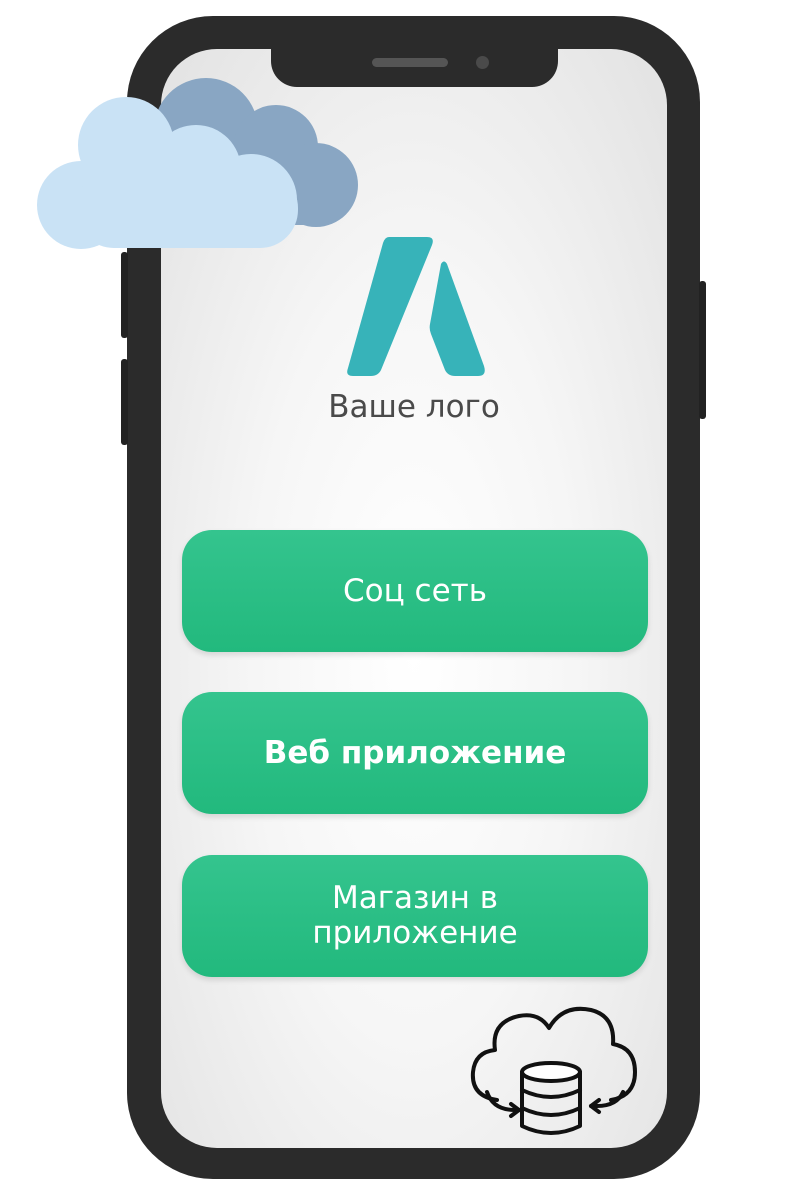 This screenshot has width=810, height=1200. I want to click on social-network-button-label: Соц сеть, so click(414, 590).